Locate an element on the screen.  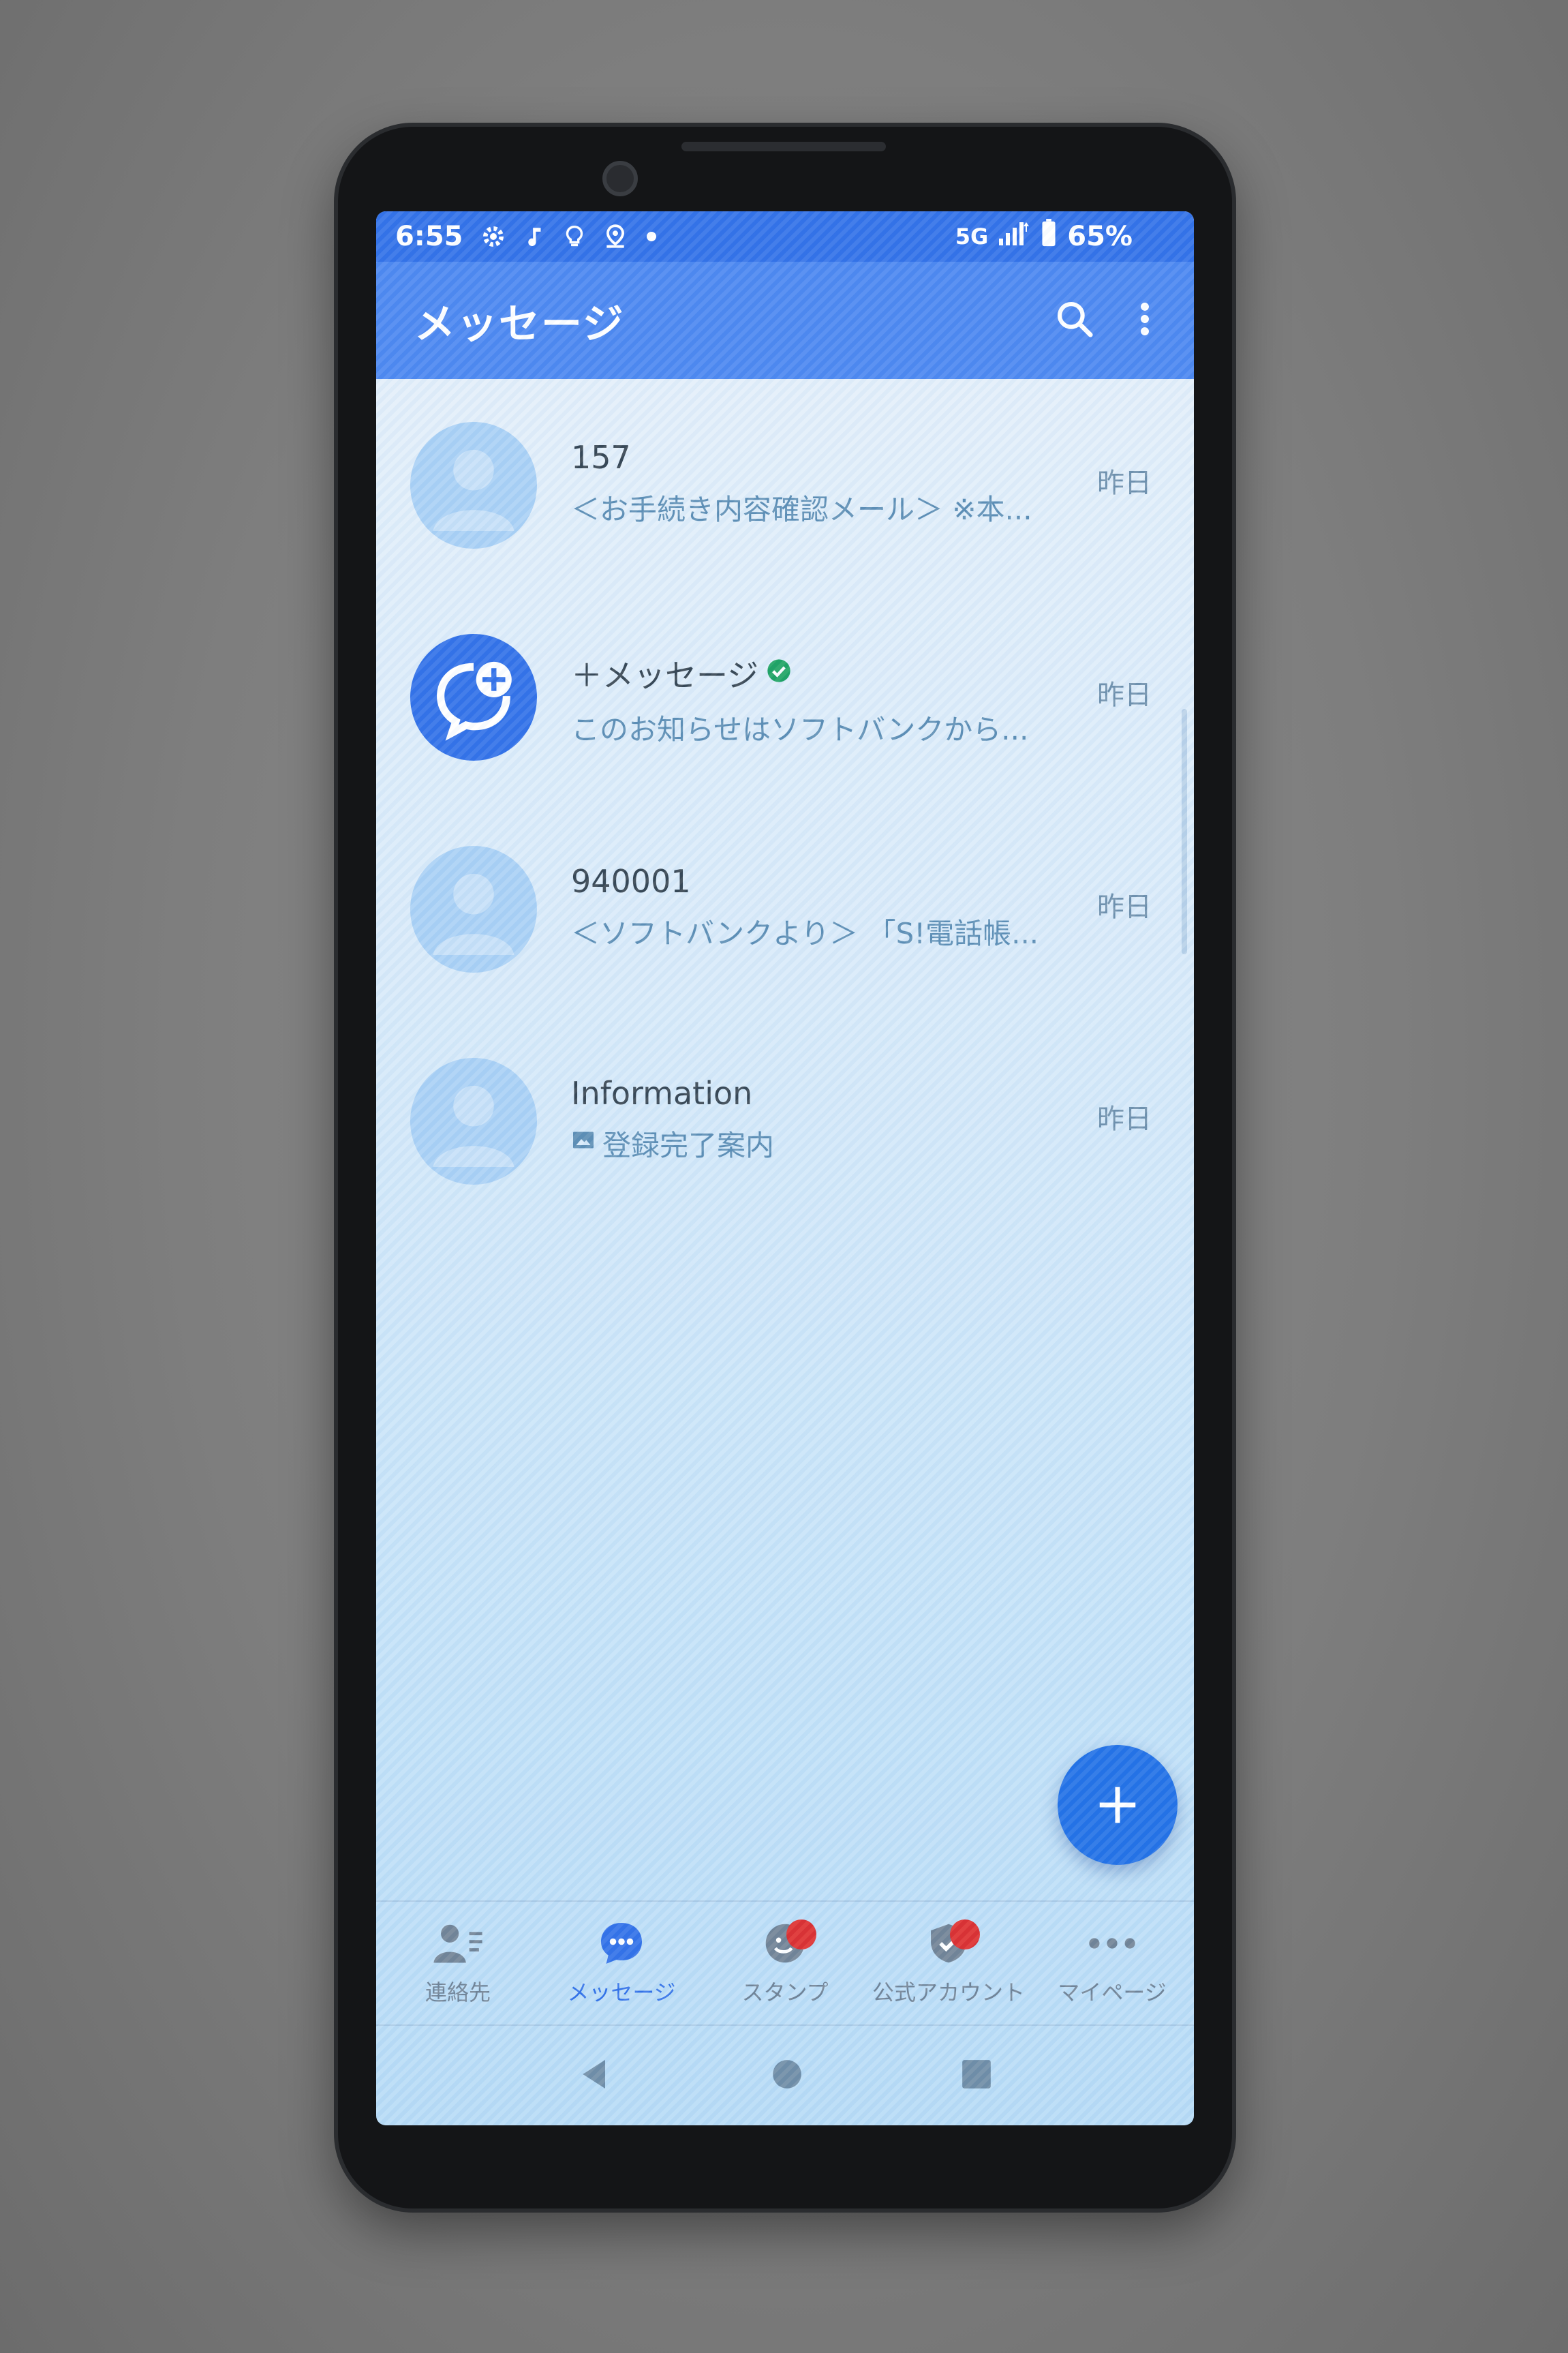
conversation-name: 940001 is located at coordinates (809, 882).